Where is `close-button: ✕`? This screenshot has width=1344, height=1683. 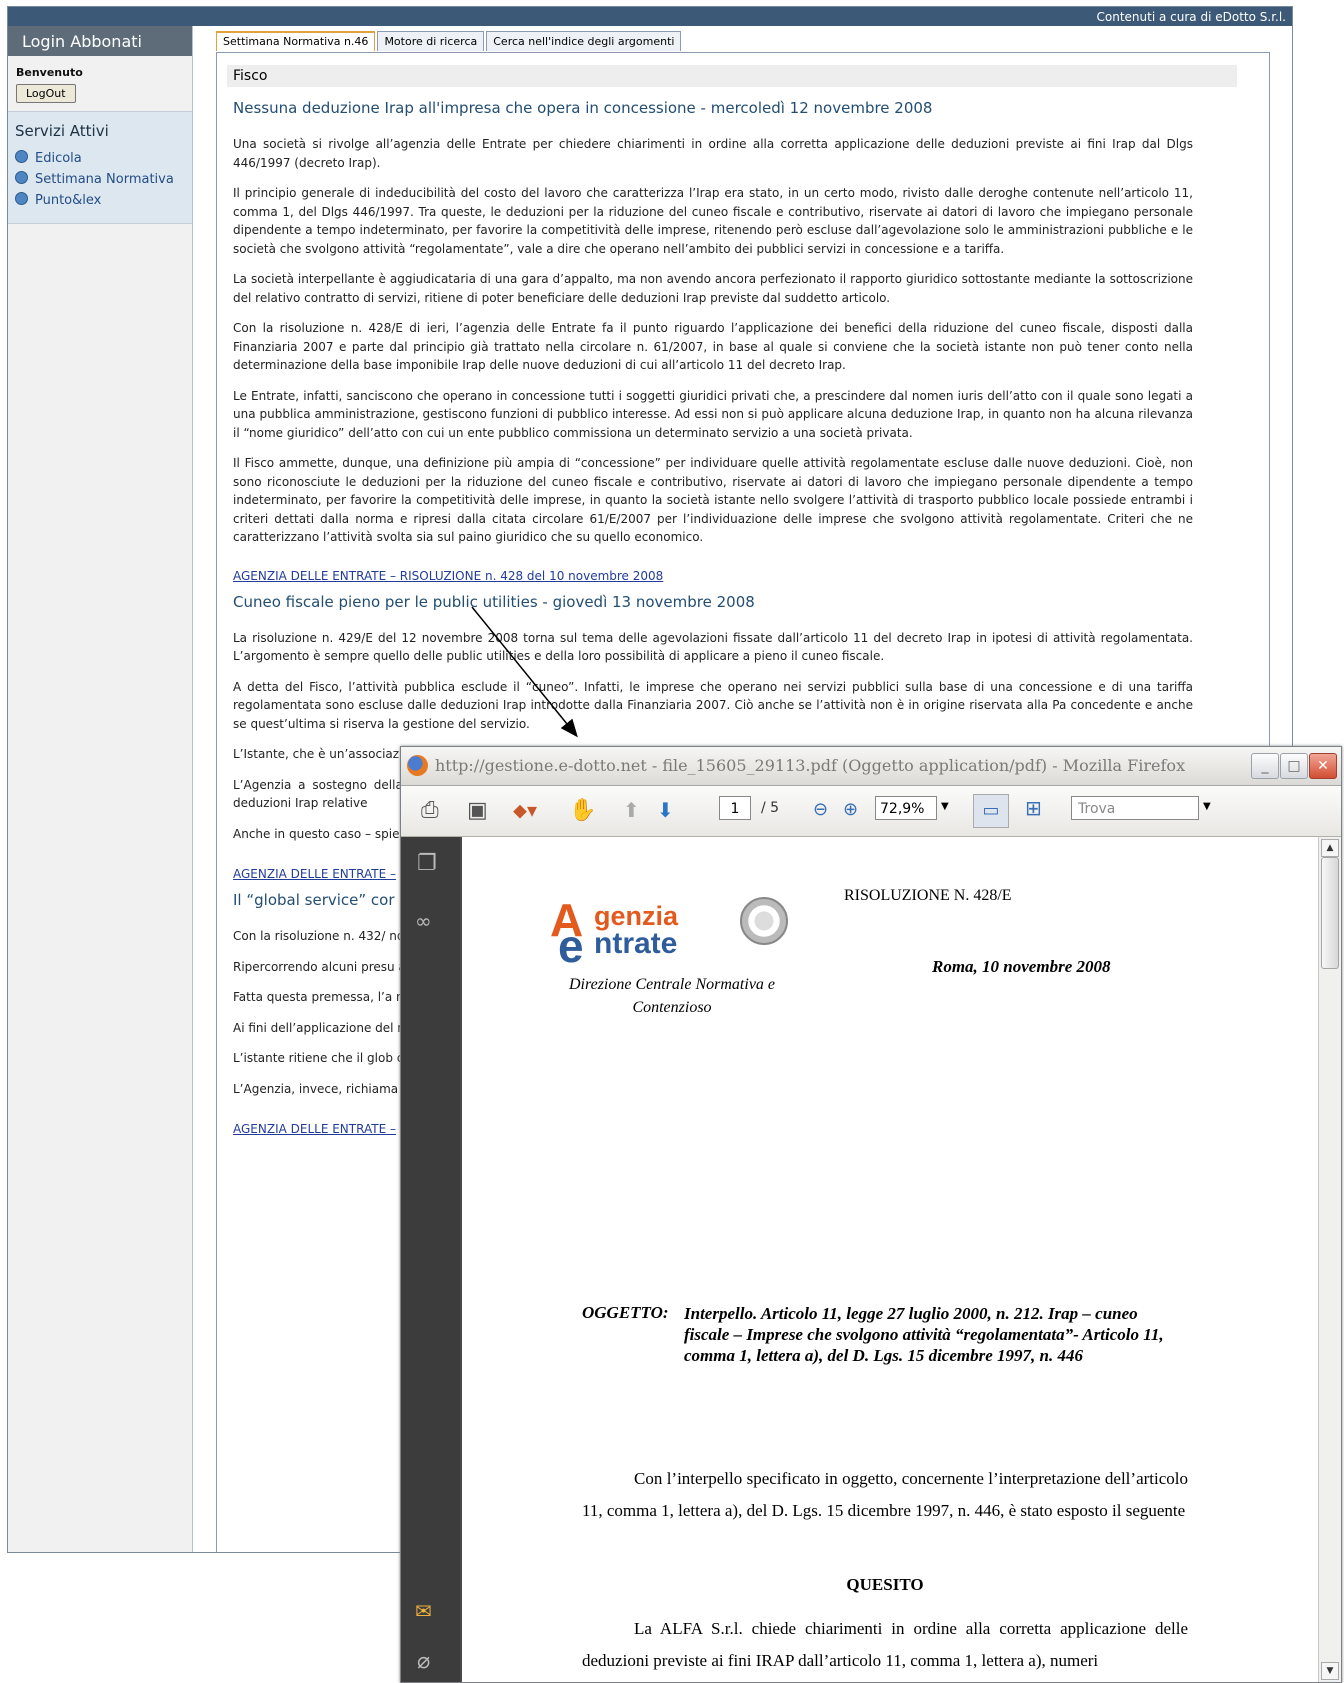 close-button: ✕ is located at coordinates (1323, 766).